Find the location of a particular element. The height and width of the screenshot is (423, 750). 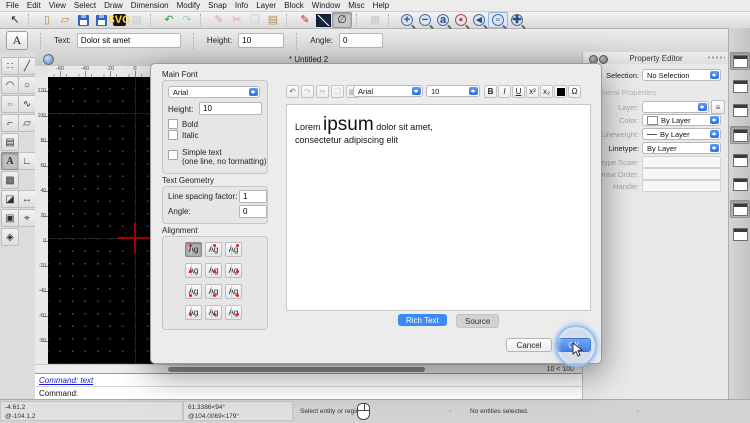

bold-checkbox is located at coordinates (173, 124).